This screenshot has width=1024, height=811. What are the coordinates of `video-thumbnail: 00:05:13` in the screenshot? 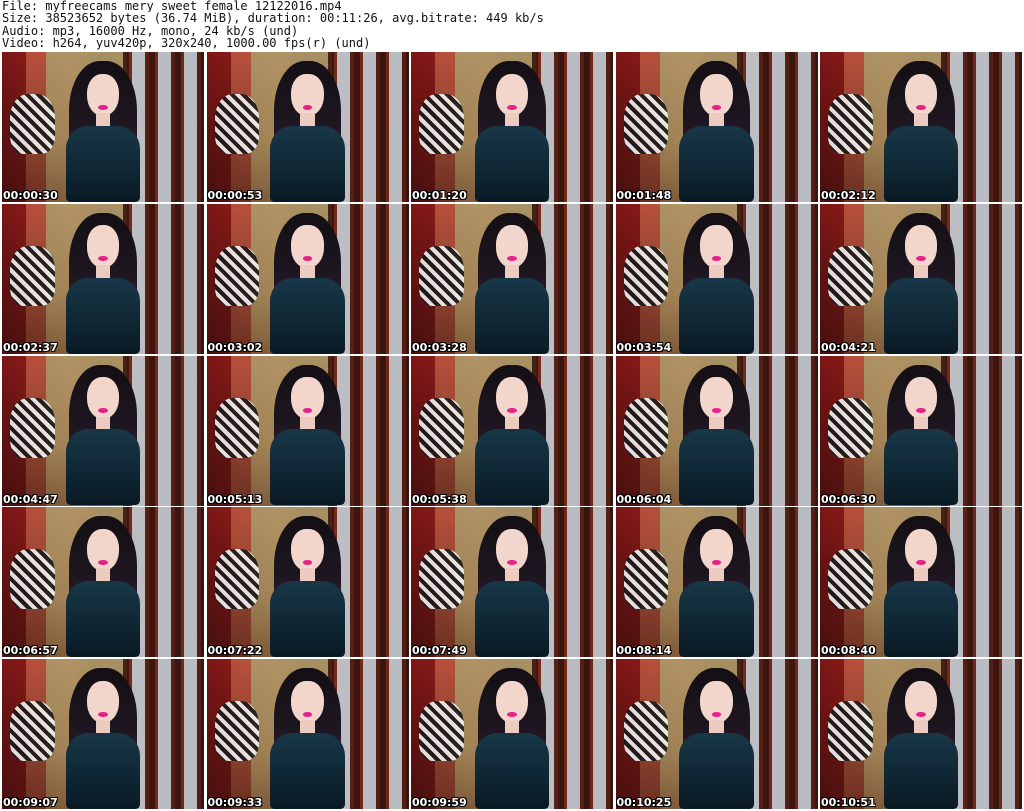 It's located at (307, 430).